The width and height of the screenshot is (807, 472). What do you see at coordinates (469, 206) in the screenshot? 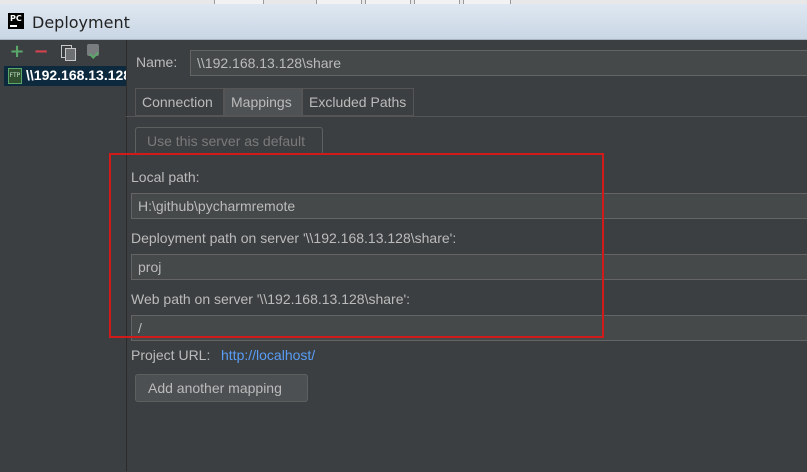
I see `local-path-input: H:\github\pycharmremote` at bounding box center [469, 206].